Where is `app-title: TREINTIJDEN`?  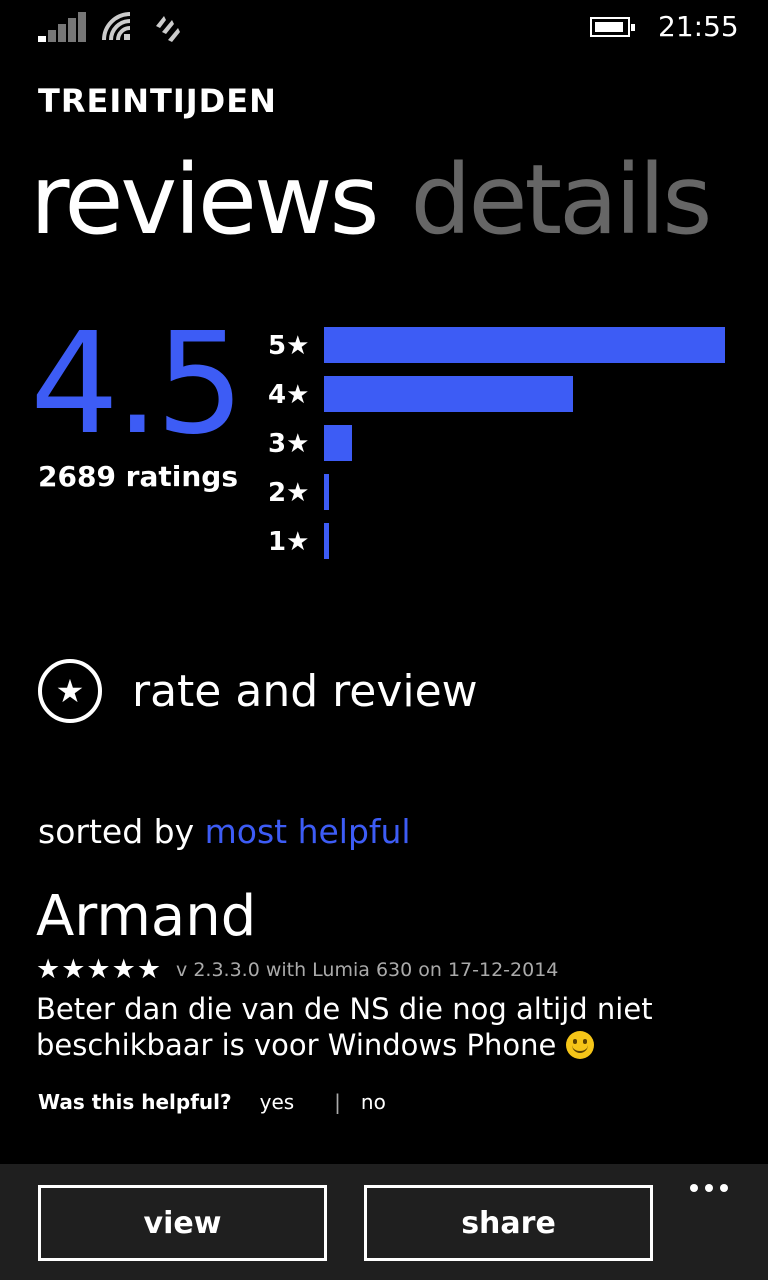
app-title: TREINTIJDEN is located at coordinates (157, 101).